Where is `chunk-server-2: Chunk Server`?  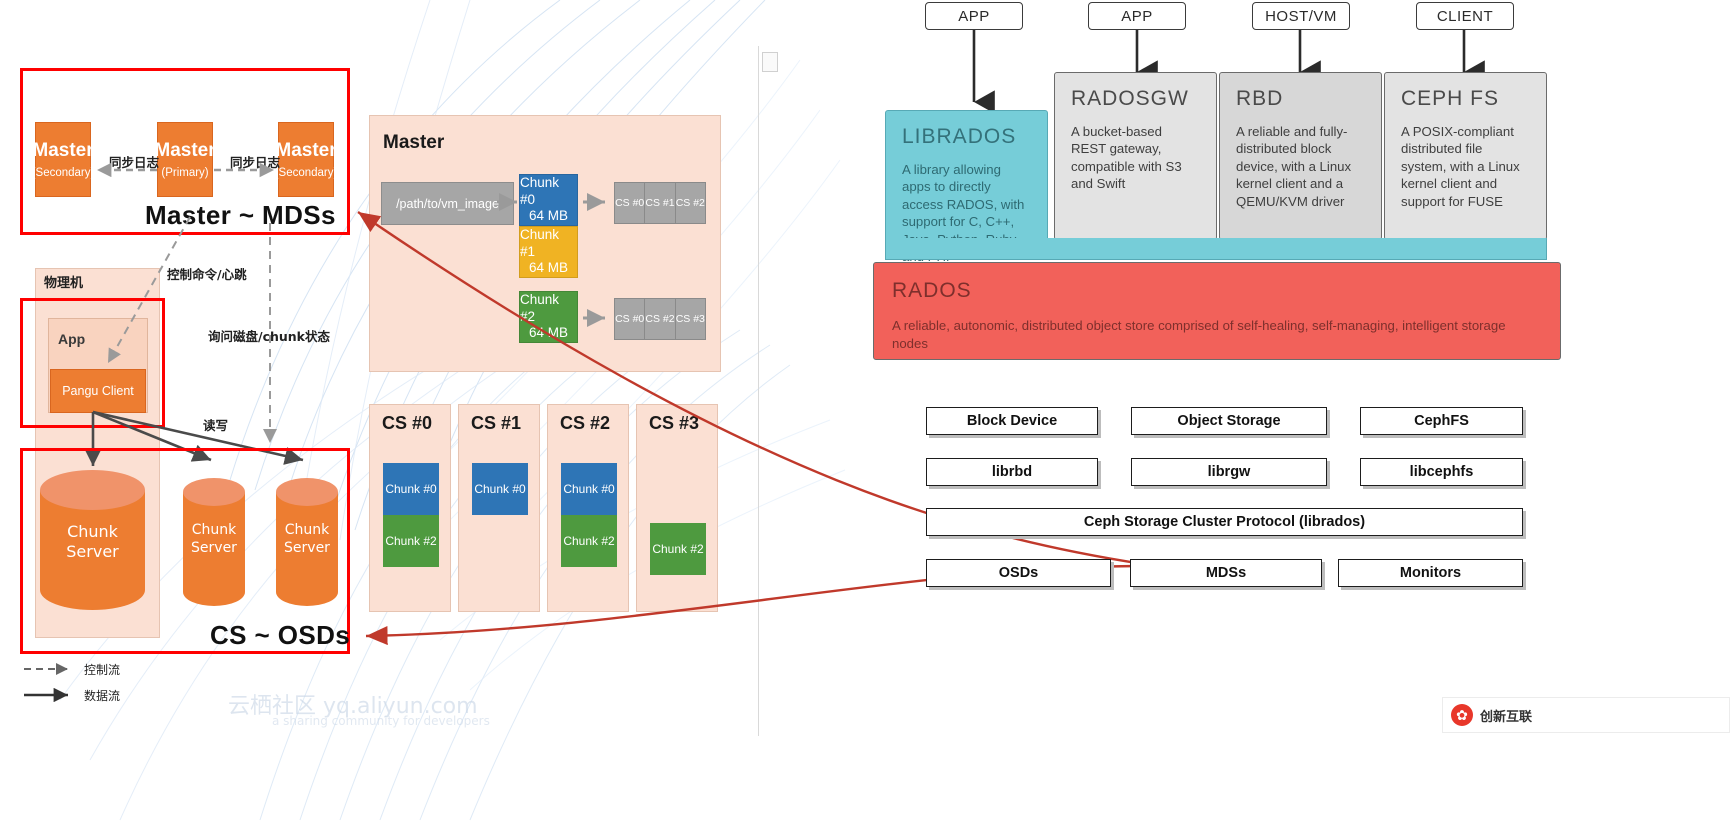 chunk-server-2: Chunk Server is located at coordinates (214, 543).